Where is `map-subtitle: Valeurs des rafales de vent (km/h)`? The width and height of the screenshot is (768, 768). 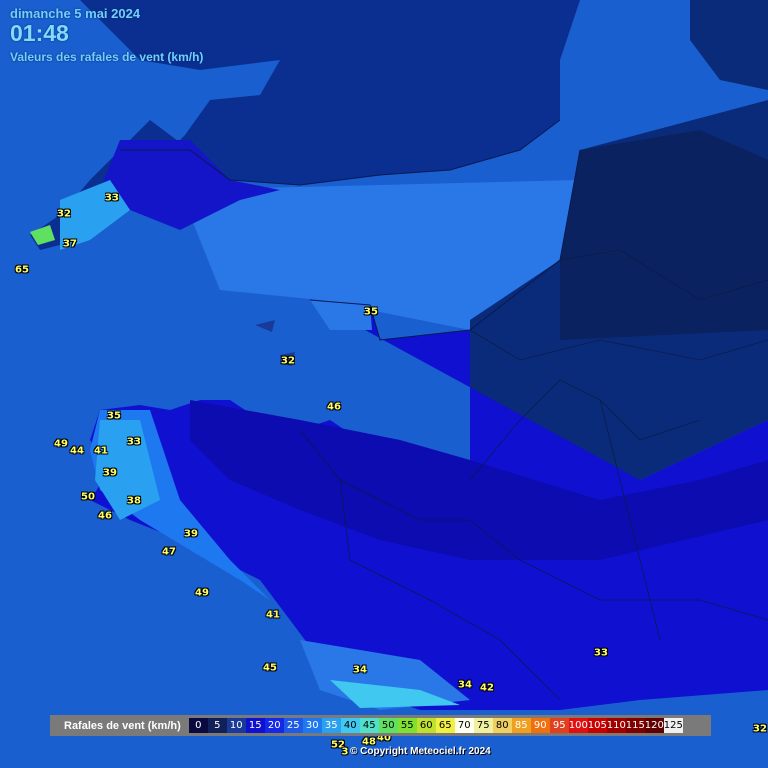
map-subtitle: Valeurs des rafales de vent (km/h) is located at coordinates (107, 57).